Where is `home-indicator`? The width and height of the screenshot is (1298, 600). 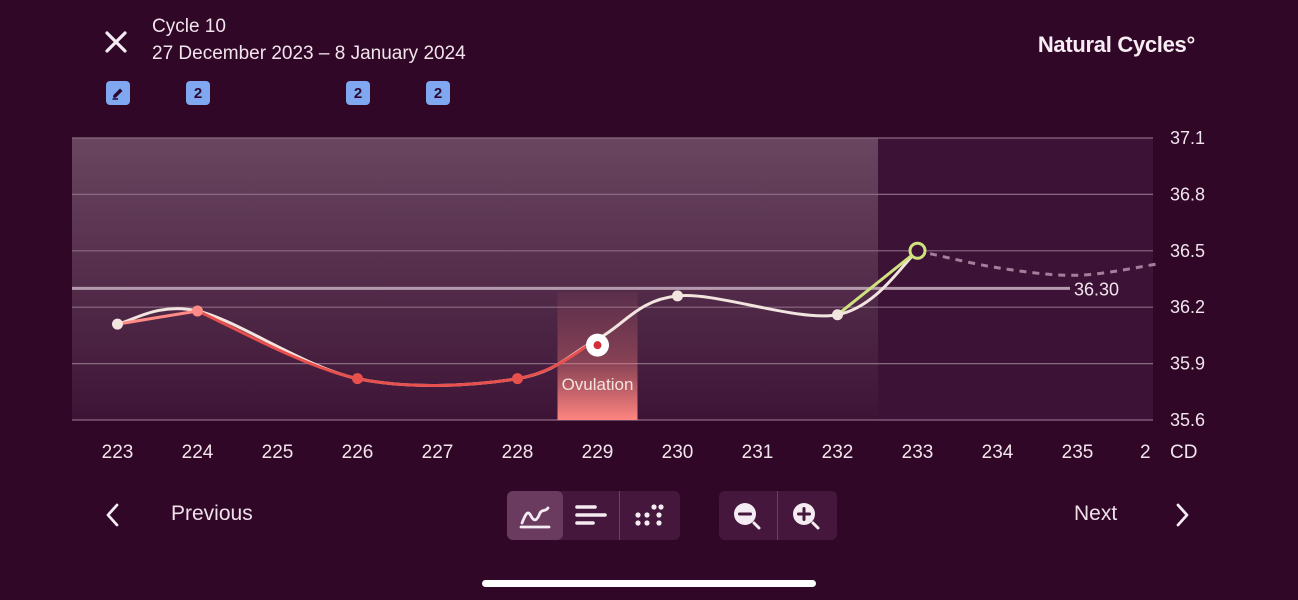 home-indicator is located at coordinates (649, 583).